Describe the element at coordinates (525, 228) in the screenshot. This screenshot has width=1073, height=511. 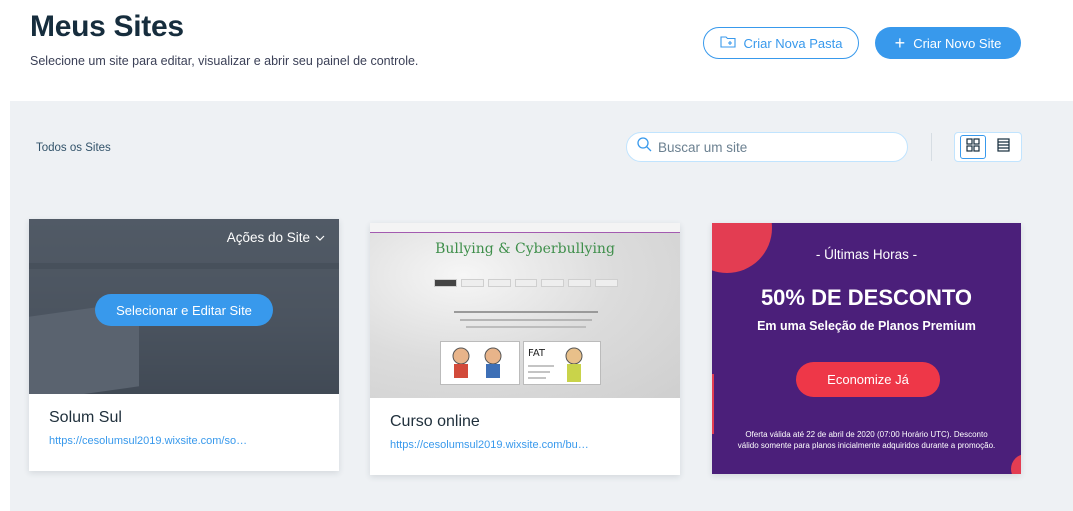
I see `thumbnail-topbar` at that location.